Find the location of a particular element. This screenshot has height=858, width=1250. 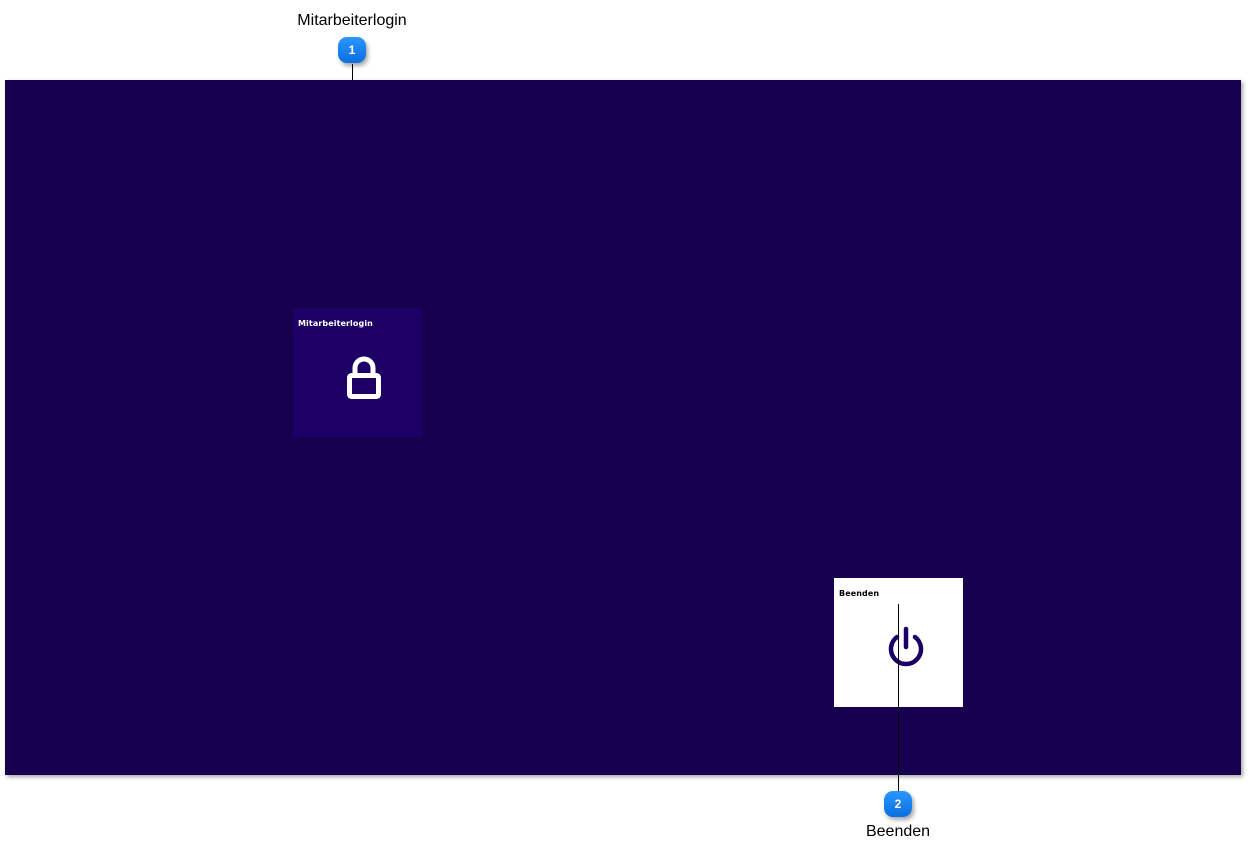

callout-label-2: Beenden is located at coordinates (898, 831).